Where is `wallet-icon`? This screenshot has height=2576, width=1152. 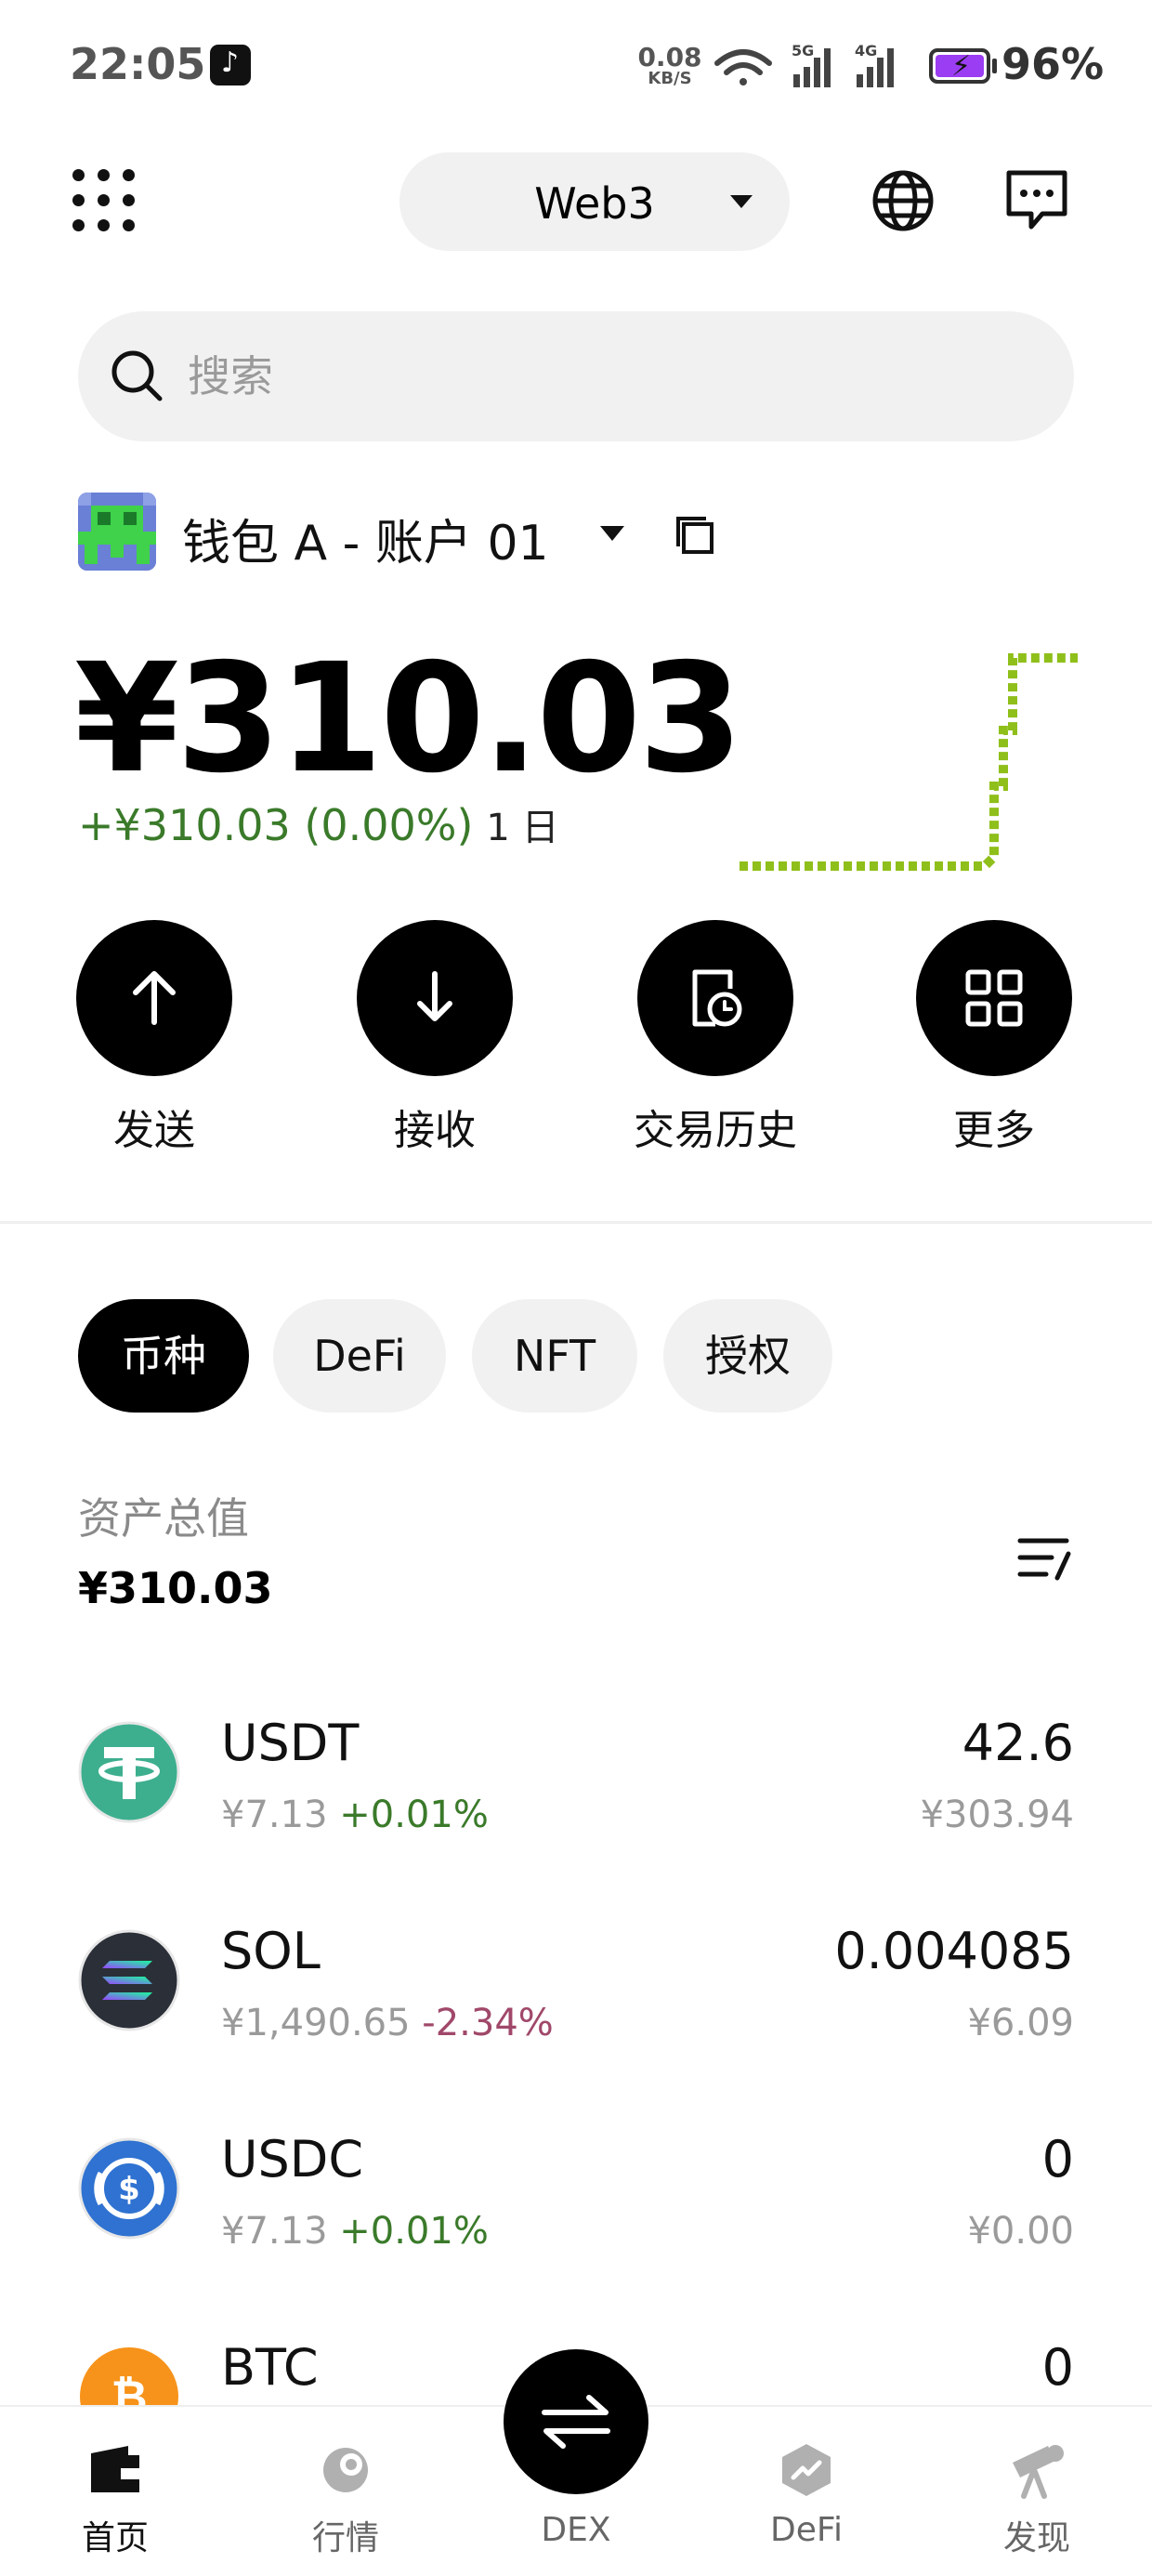
wallet-icon is located at coordinates (115, 2469).